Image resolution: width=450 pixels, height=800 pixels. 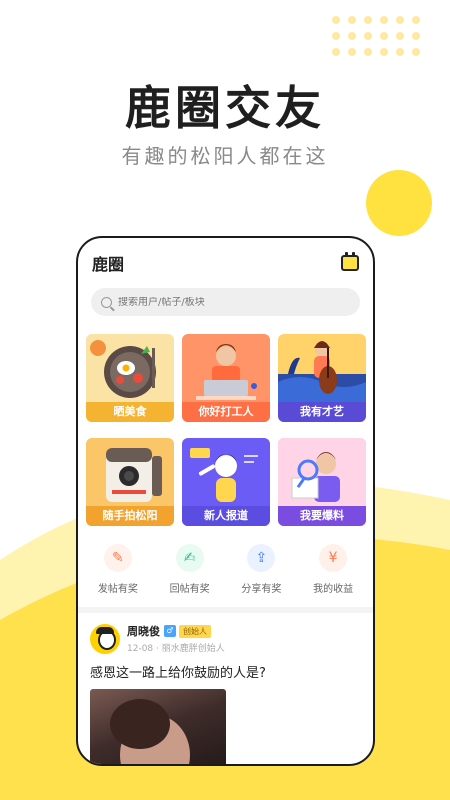 I want to click on food-plate-illustration, so click(x=123, y=369).